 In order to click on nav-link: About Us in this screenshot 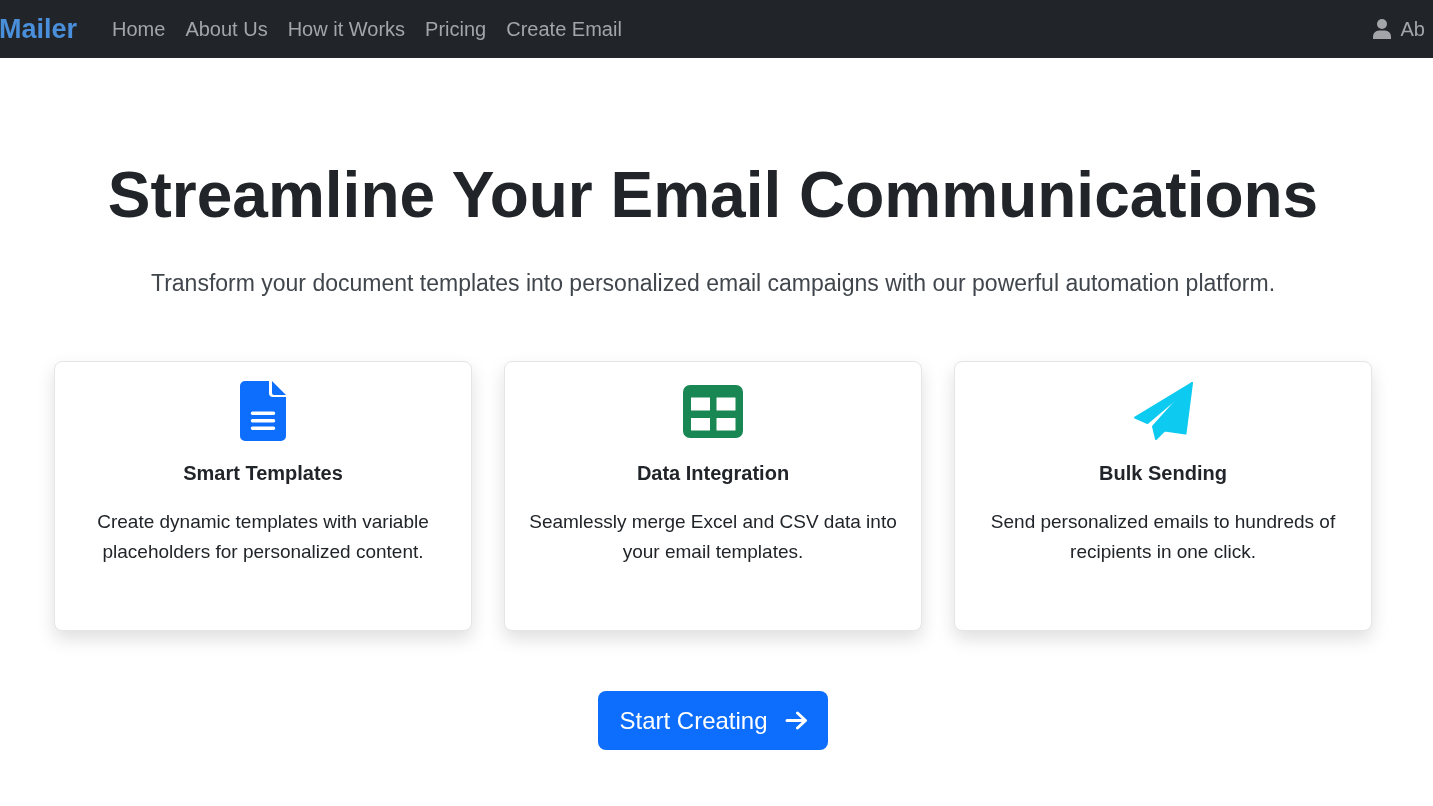, I will do `click(226, 29)`.